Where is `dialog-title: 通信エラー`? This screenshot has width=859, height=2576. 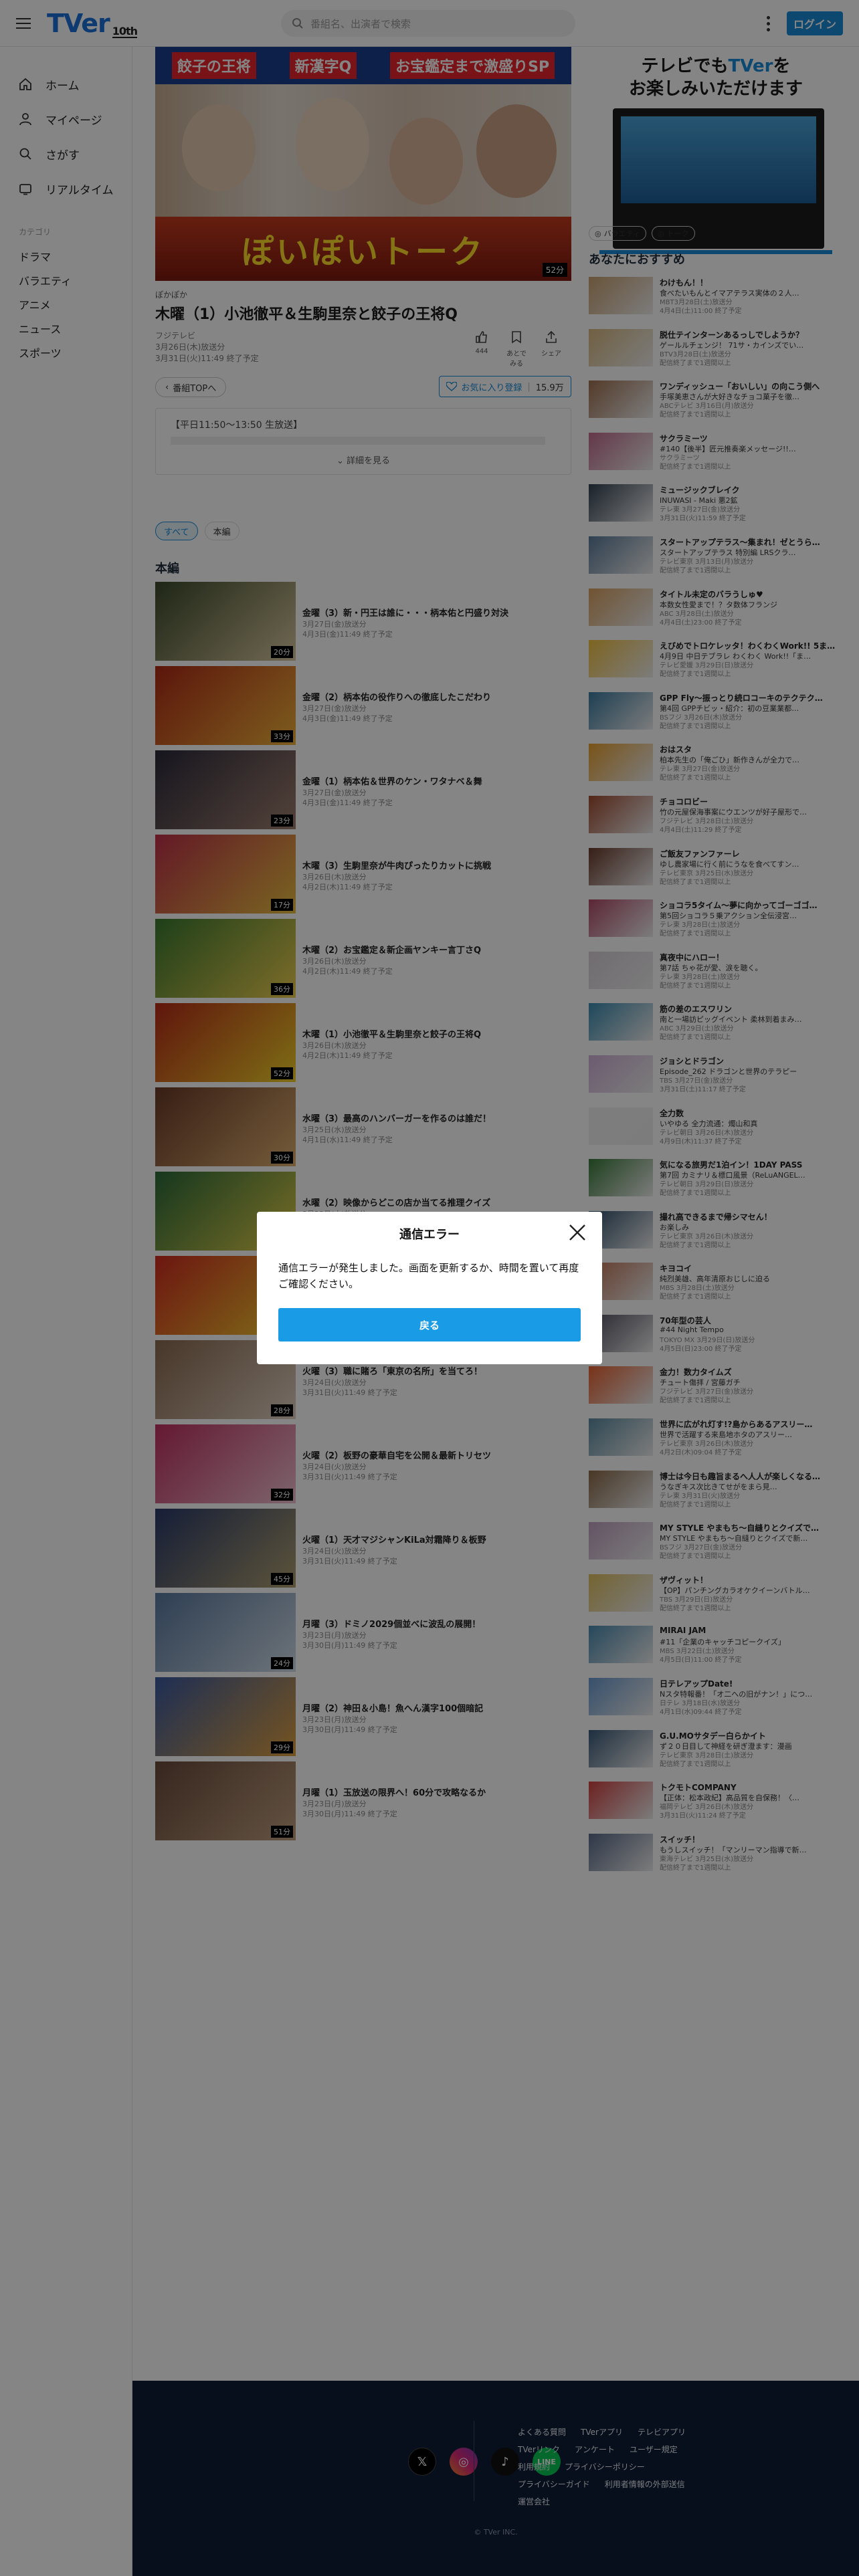 dialog-title: 通信エラー is located at coordinates (429, 1235).